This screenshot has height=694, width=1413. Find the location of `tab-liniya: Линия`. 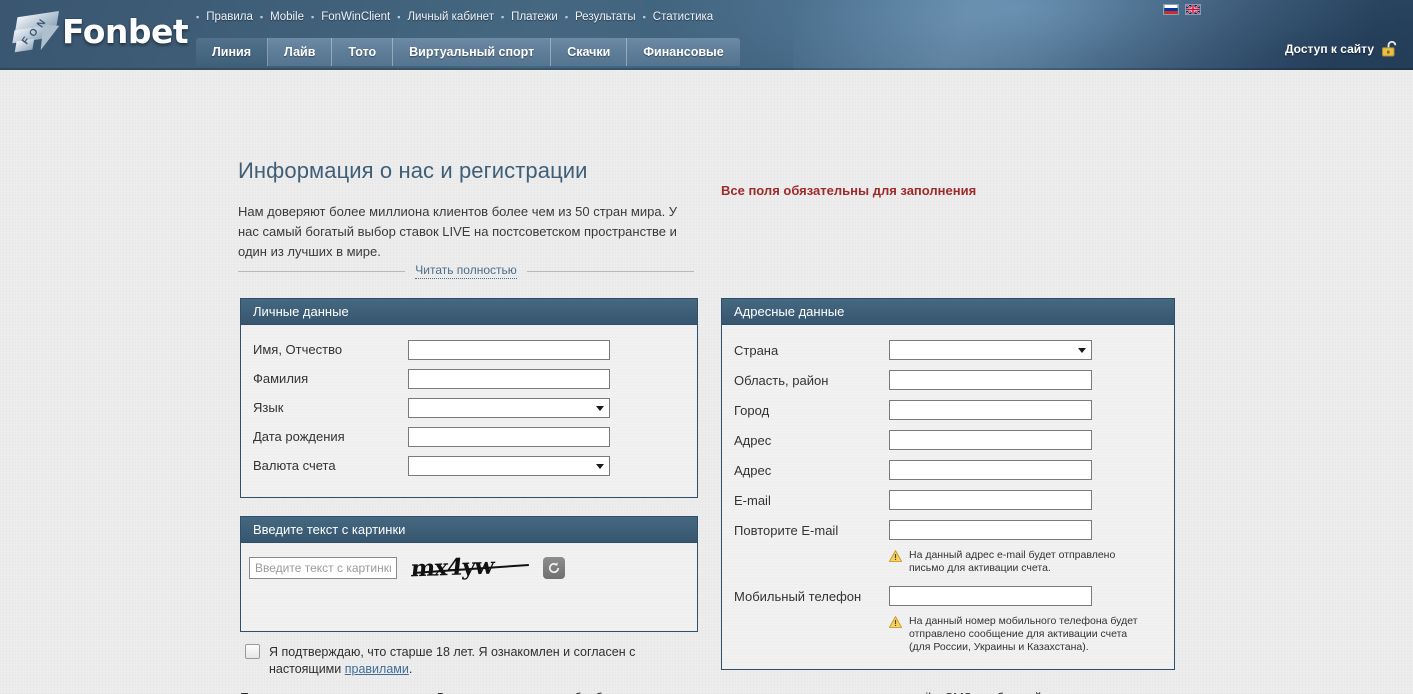

tab-liniya: Линия is located at coordinates (232, 52).